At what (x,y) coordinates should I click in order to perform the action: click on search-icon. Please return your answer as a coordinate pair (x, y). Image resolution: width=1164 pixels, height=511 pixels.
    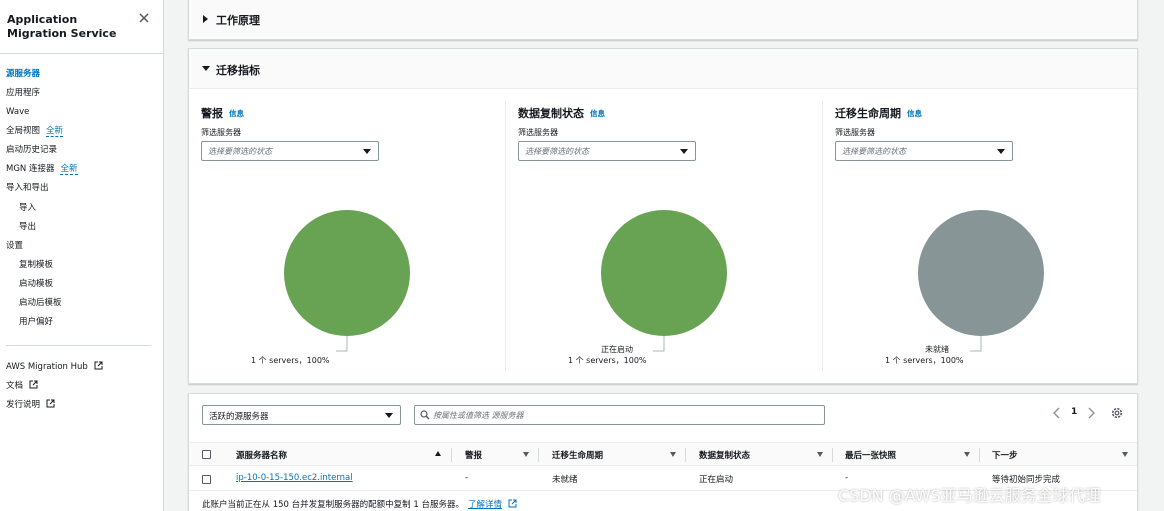
    Looking at the image, I should click on (425, 416).